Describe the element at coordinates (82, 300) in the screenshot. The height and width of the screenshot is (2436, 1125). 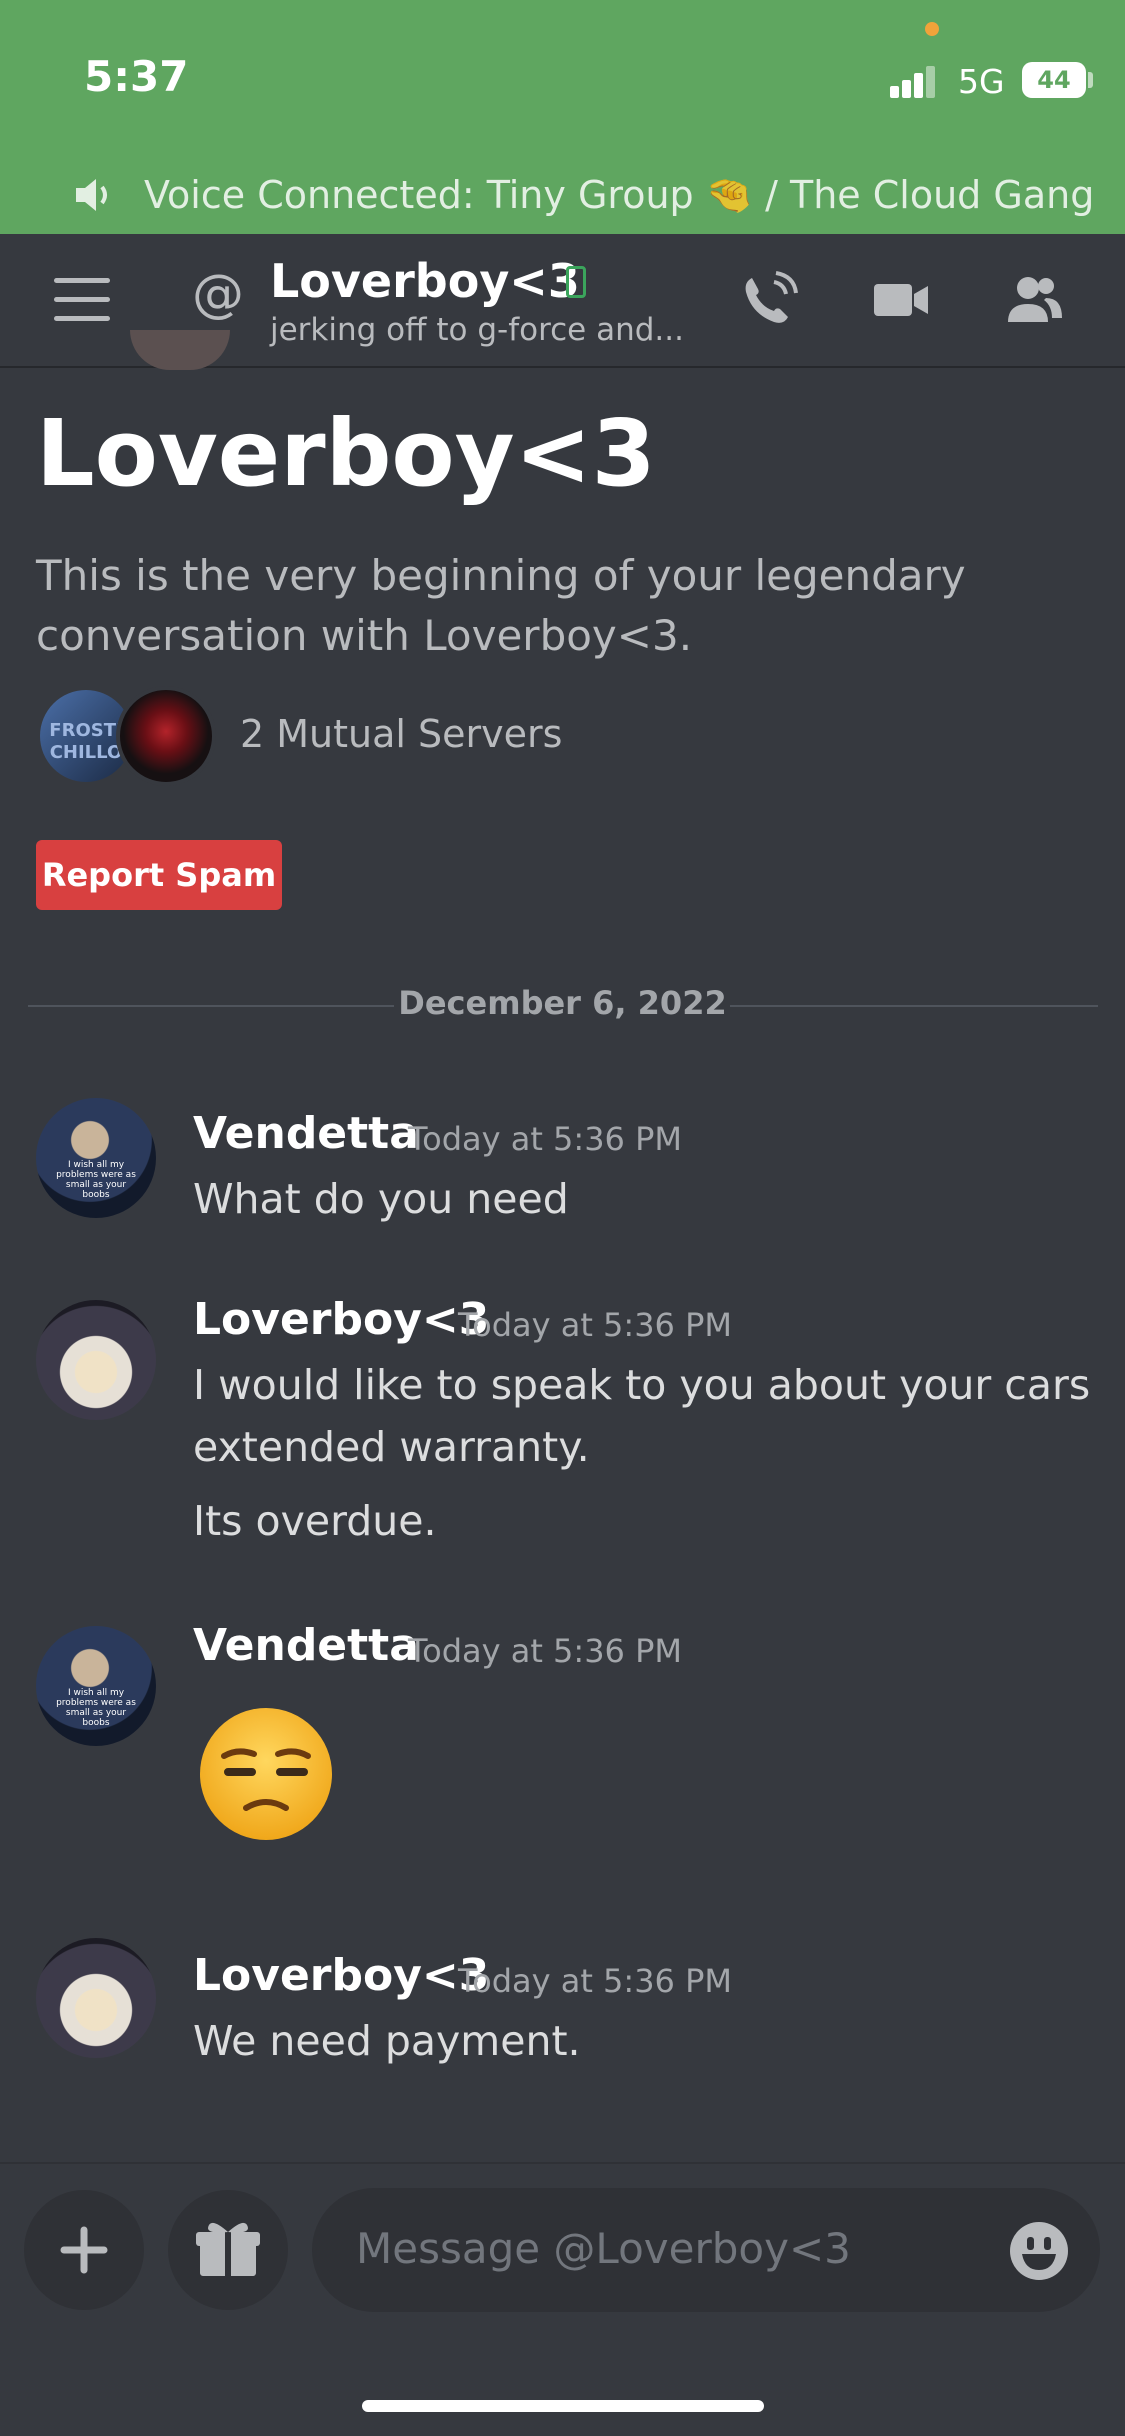
I see `hamburger-icon` at that location.